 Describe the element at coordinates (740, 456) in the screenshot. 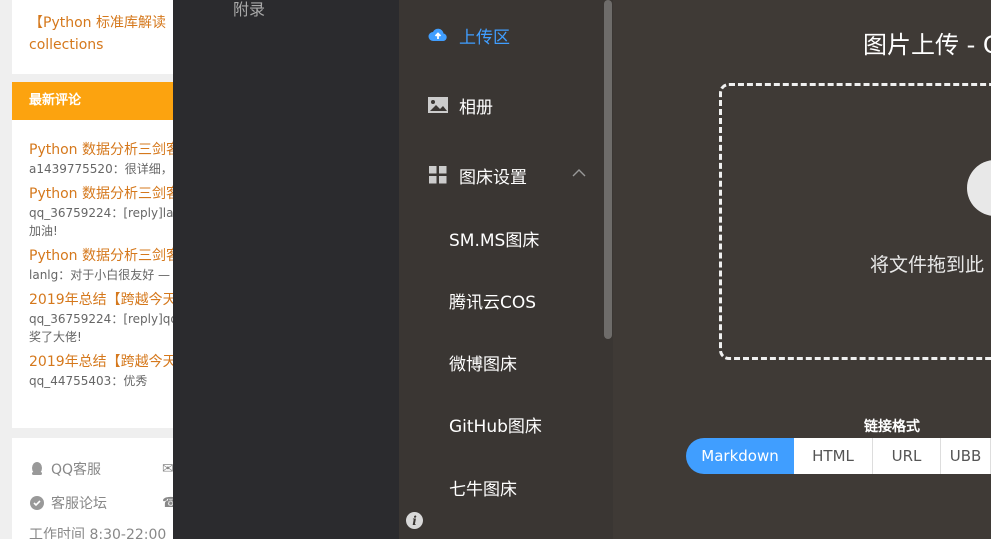

I see `tab-markdown: Markdown` at that location.